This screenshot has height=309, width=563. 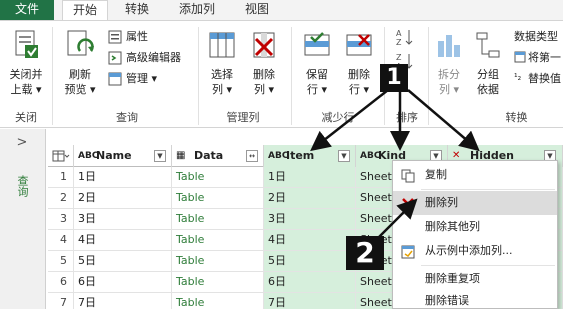 I want to click on arrow-to-item, so click(x=349, y=120).